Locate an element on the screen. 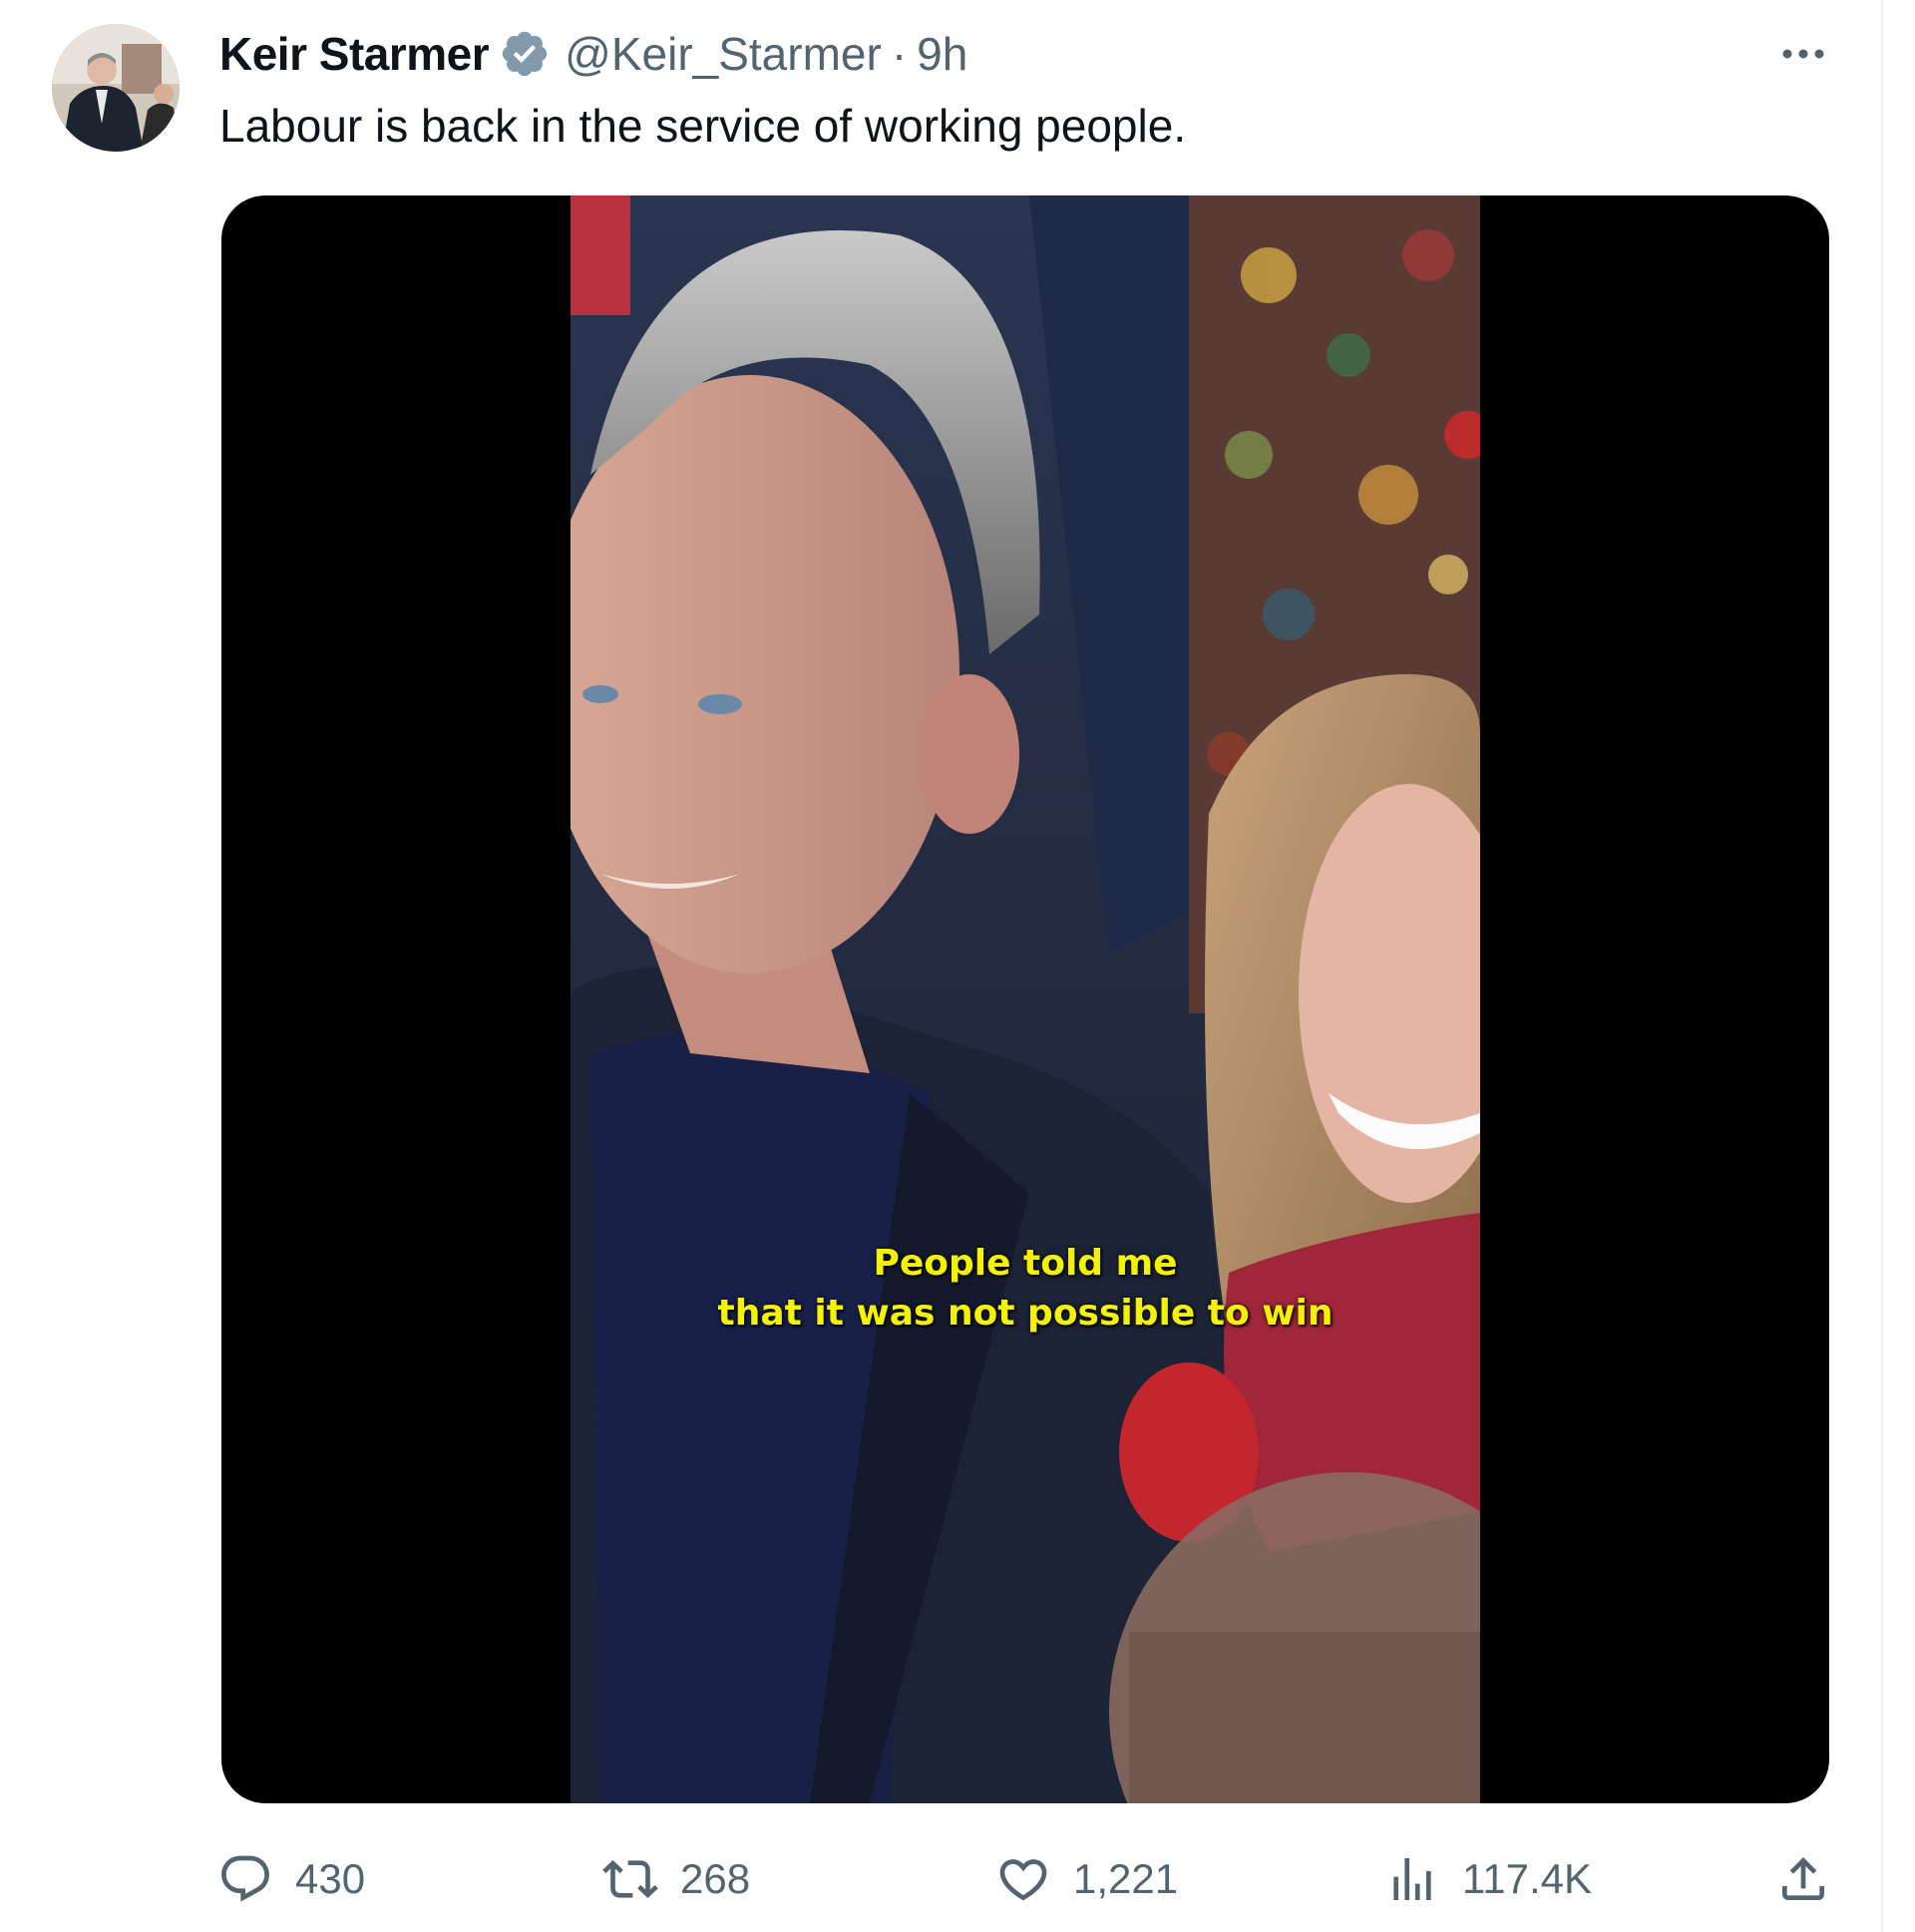 The width and height of the screenshot is (1915, 1932). caption-line-2: that it was not possible to win is located at coordinates (1025, 1314).